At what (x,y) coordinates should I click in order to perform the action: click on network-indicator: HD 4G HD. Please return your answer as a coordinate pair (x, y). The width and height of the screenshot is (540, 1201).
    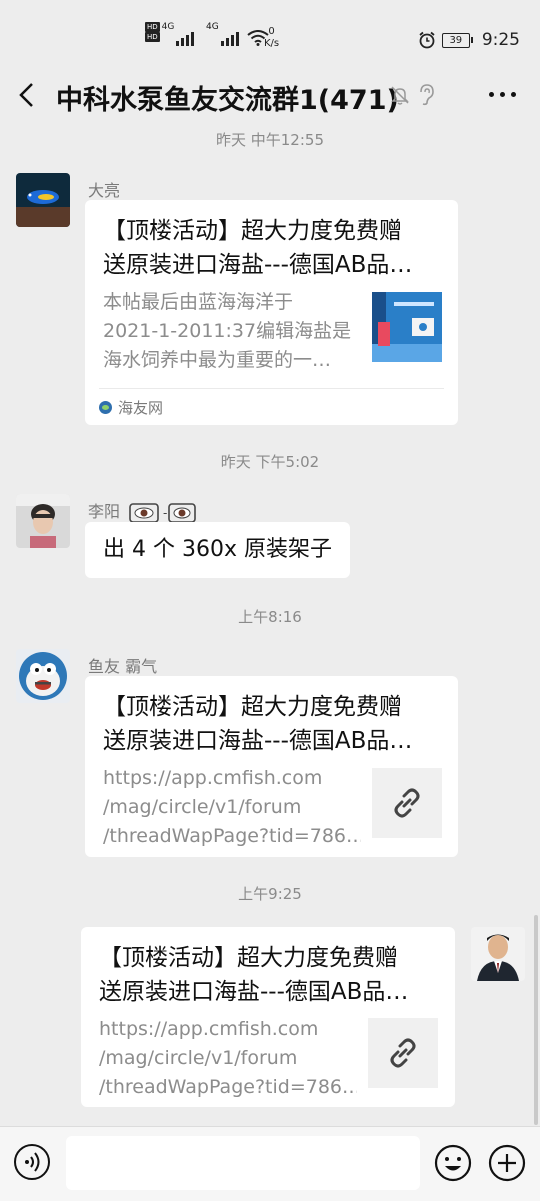
    Looking at the image, I should click on (159, 32).